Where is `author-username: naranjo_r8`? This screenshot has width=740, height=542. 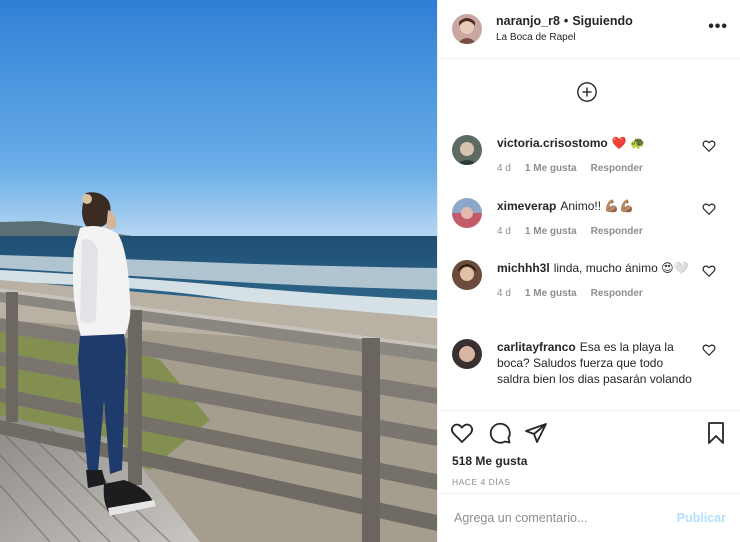 author-username: naranjo_r8 is located at coordinates (528, 21).